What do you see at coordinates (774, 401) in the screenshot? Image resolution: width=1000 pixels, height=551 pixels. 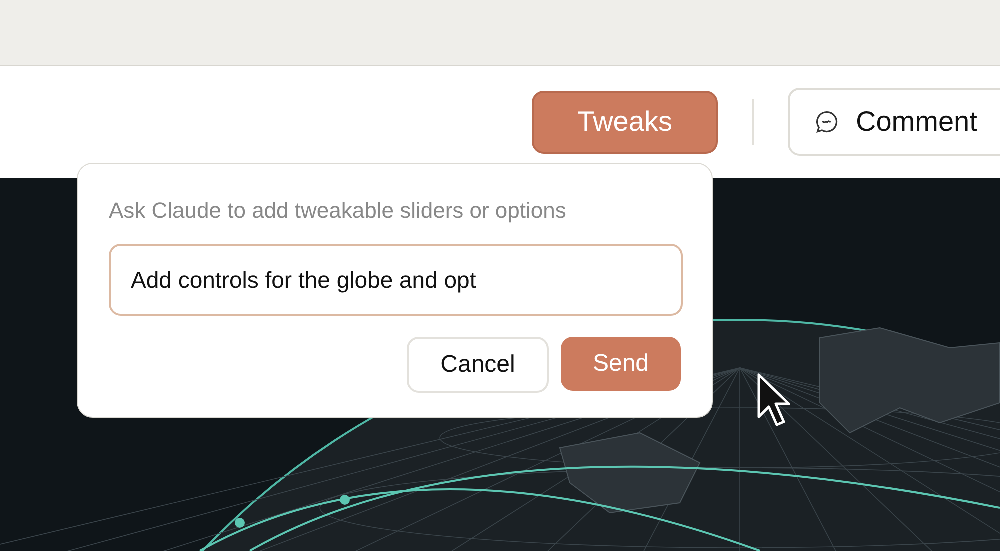 I see `mouse-pointer-icon` at bounding box center [774, 401].